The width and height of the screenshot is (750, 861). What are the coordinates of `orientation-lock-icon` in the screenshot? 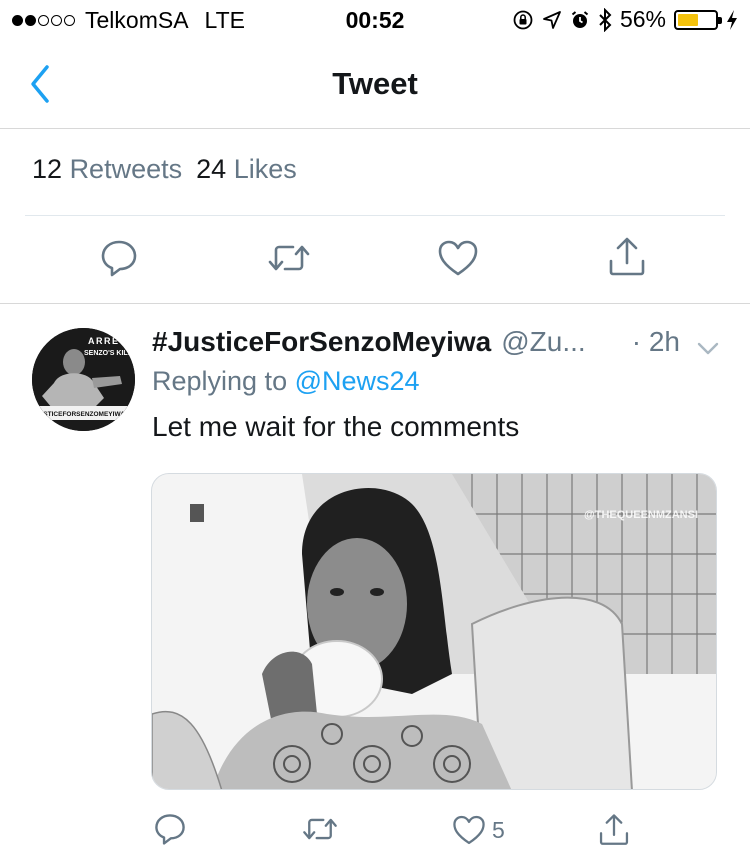 It's located at (523, 19).